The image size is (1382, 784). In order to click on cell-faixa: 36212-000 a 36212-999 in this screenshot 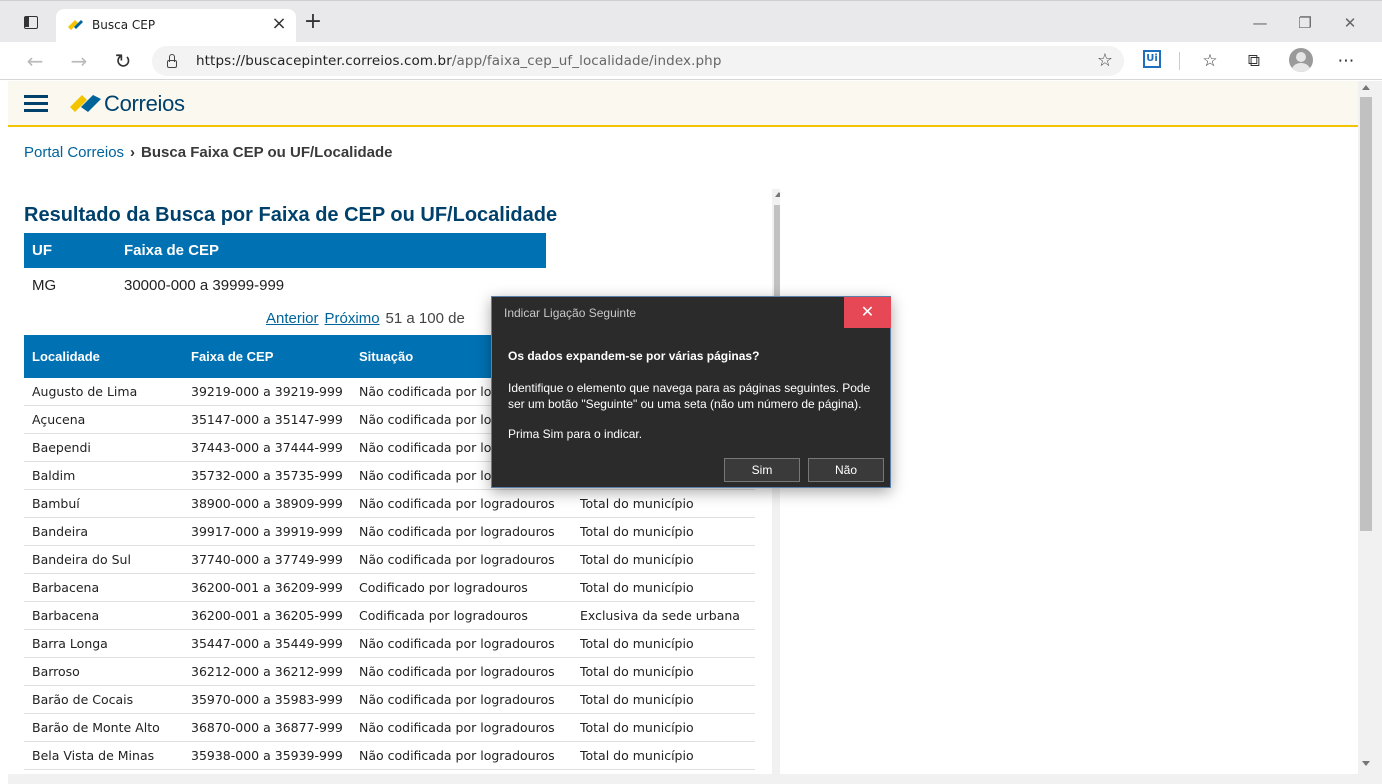, I will do `click(267, 671)`.